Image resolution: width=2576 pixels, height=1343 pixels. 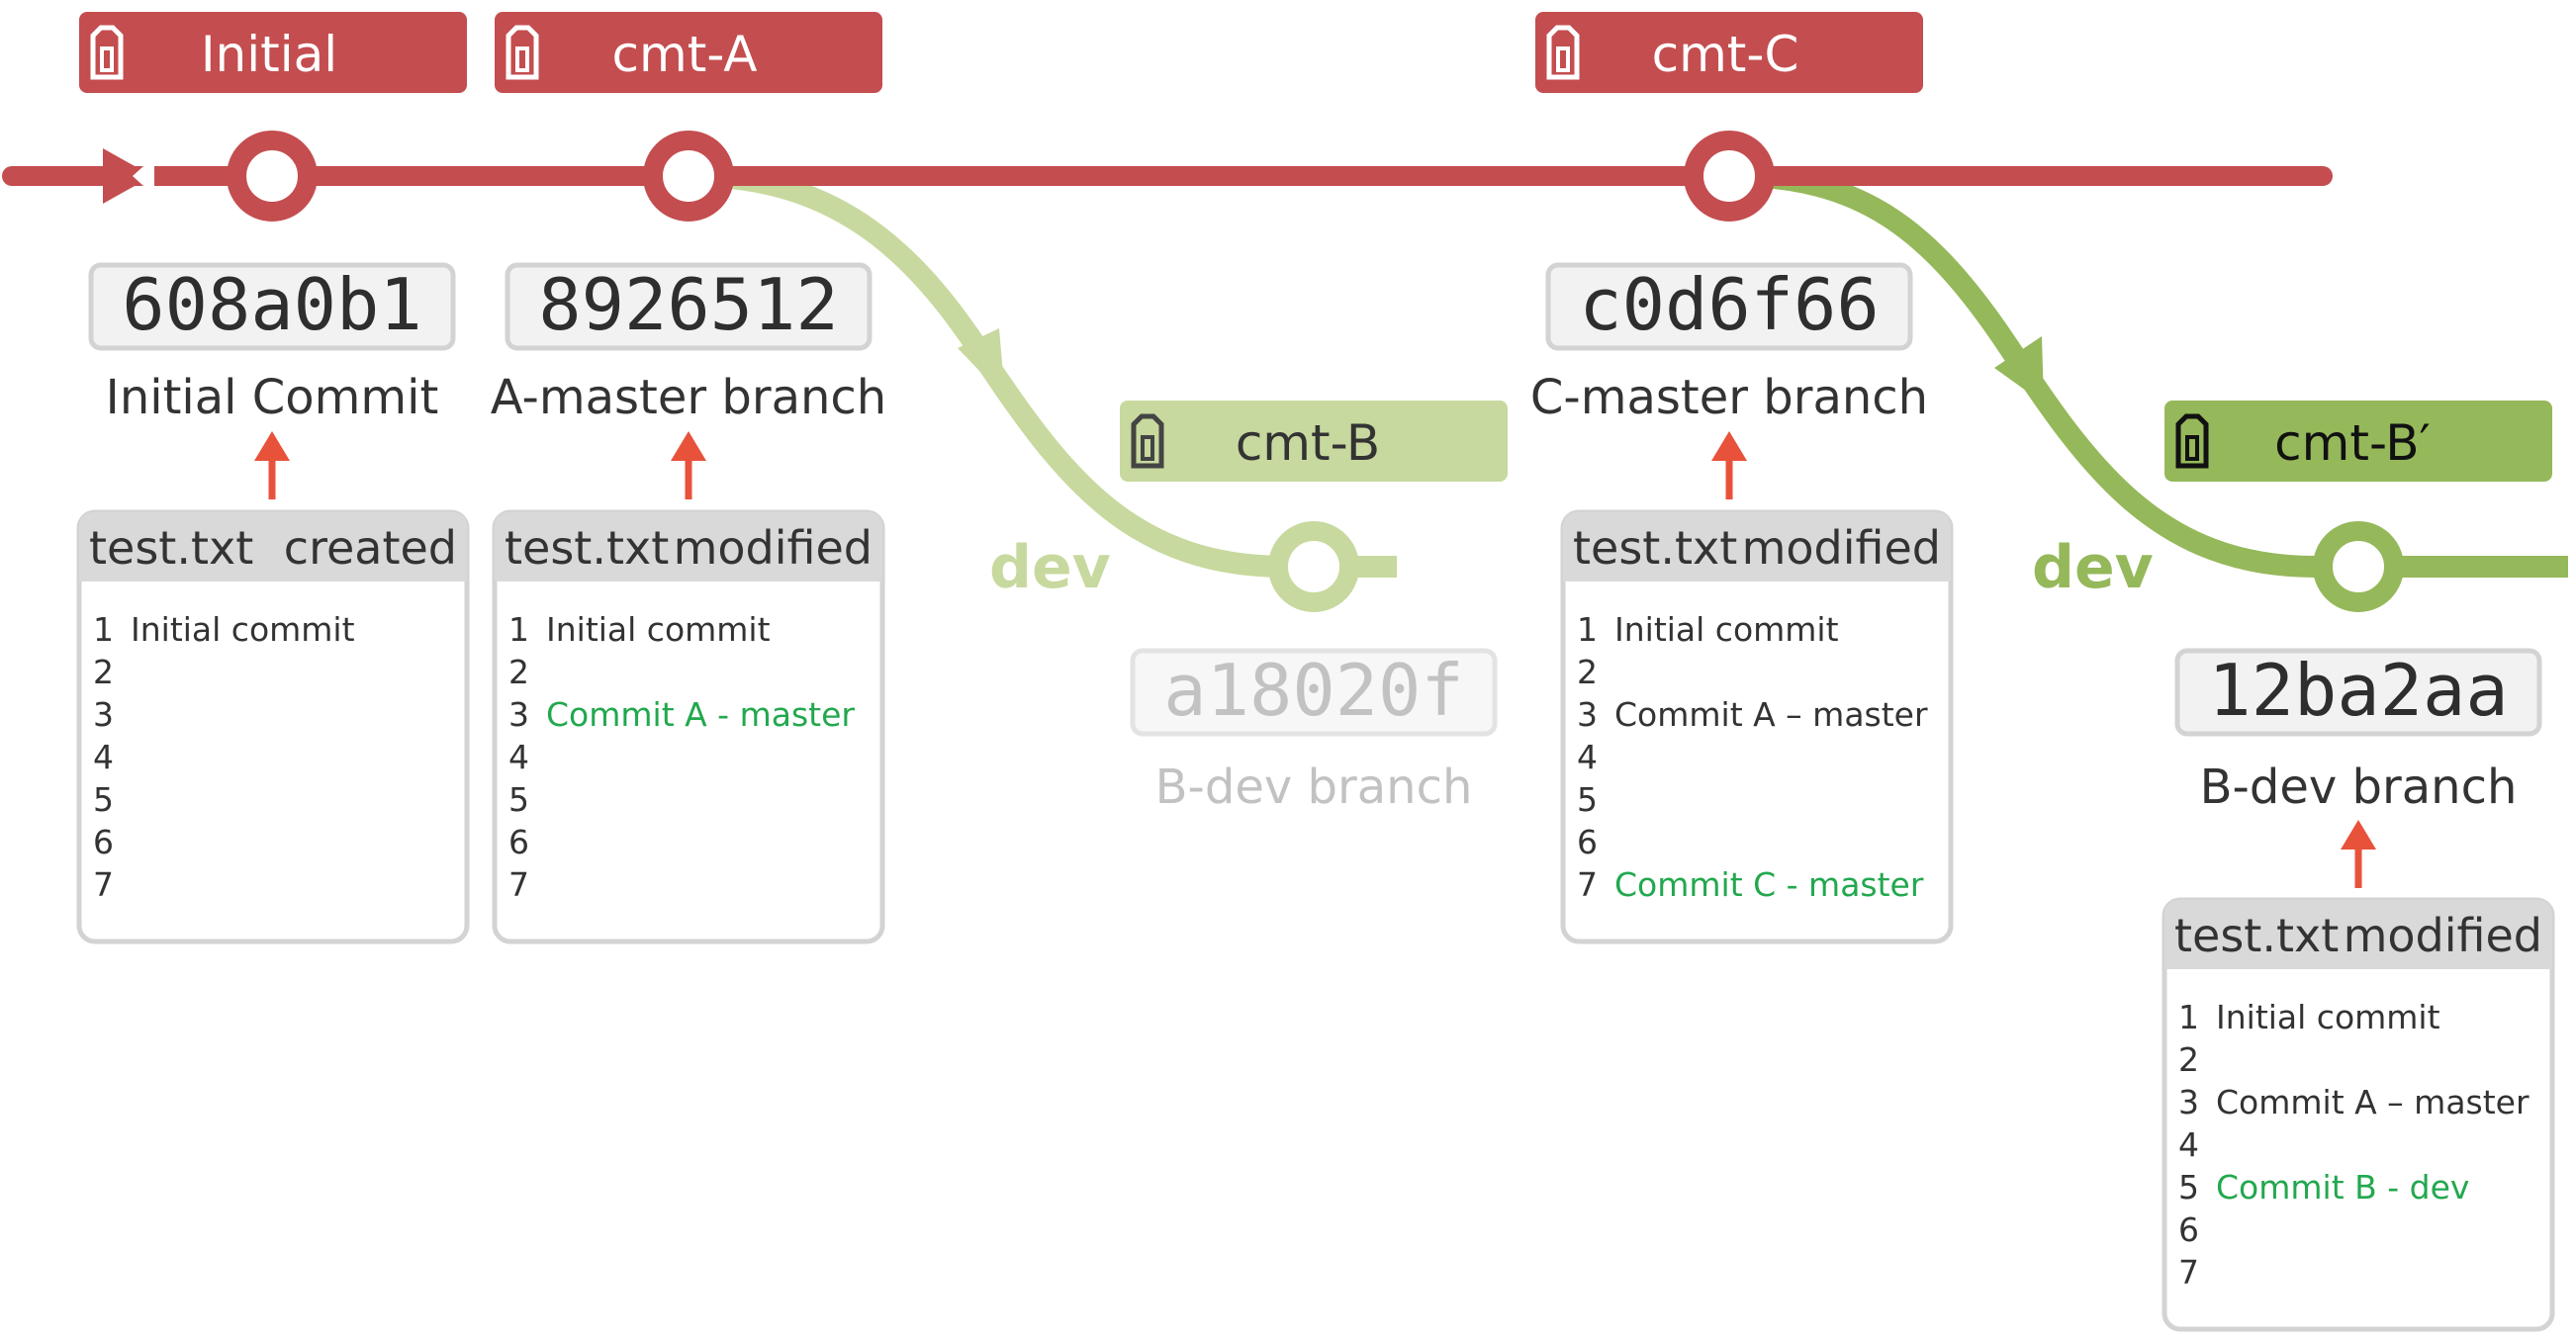 I want to click on tag-cmt-b: cmt-B, so click(x=1314, y=442).